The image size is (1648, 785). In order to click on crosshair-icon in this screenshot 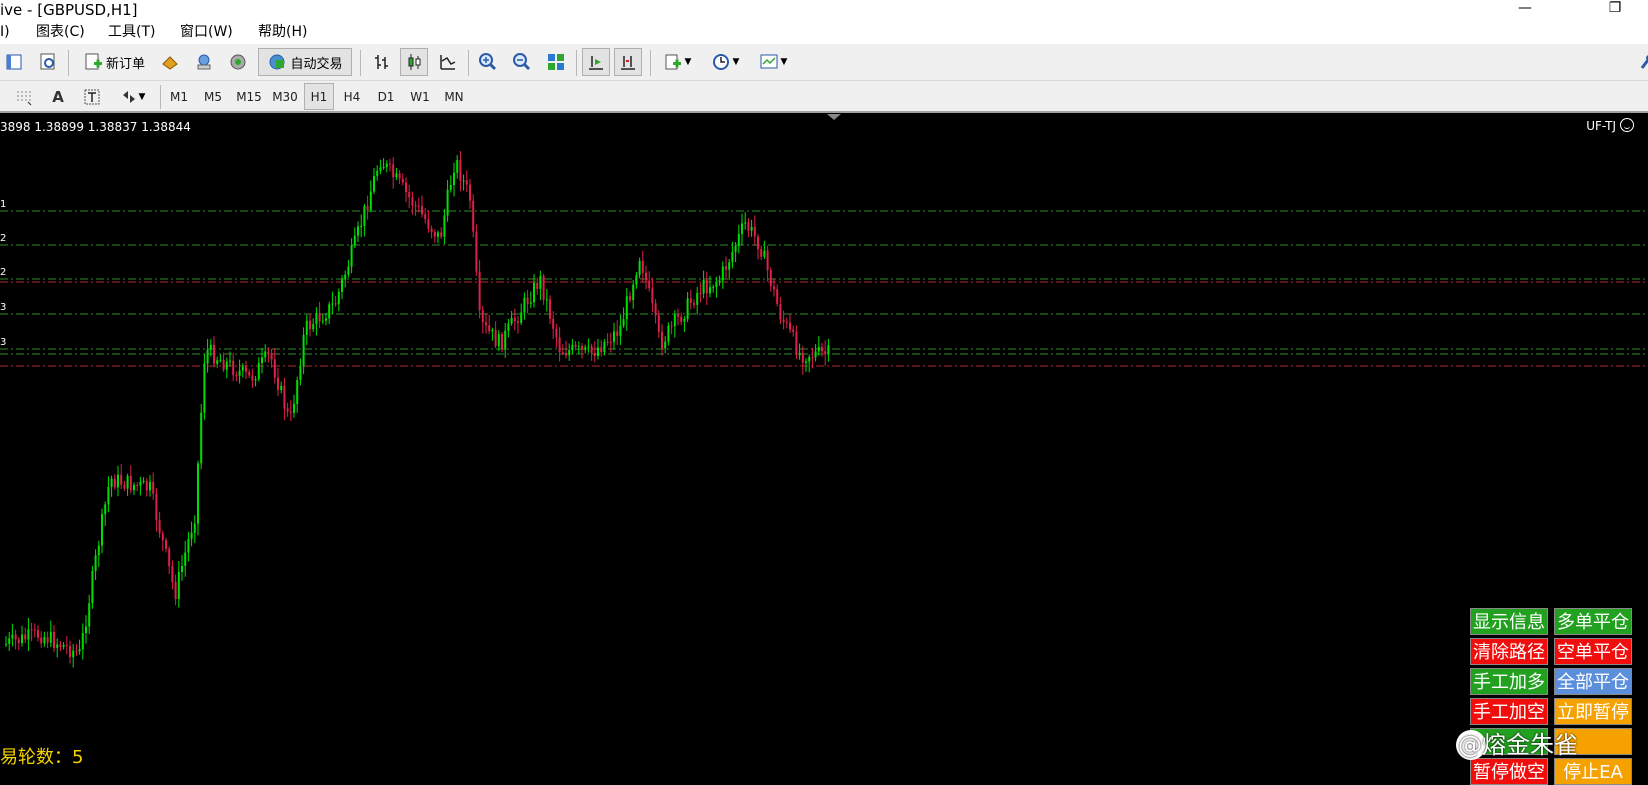, I will do `click(24, 96)`.